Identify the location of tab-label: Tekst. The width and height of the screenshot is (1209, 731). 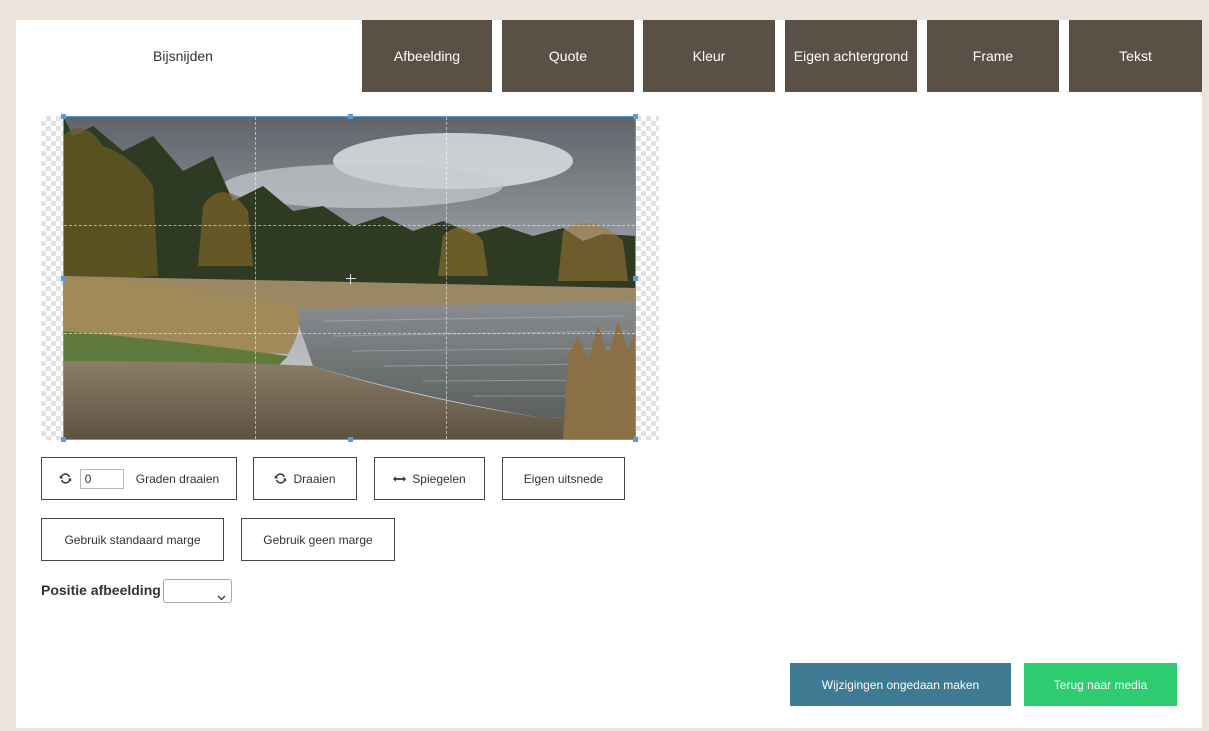
(1135, 56).